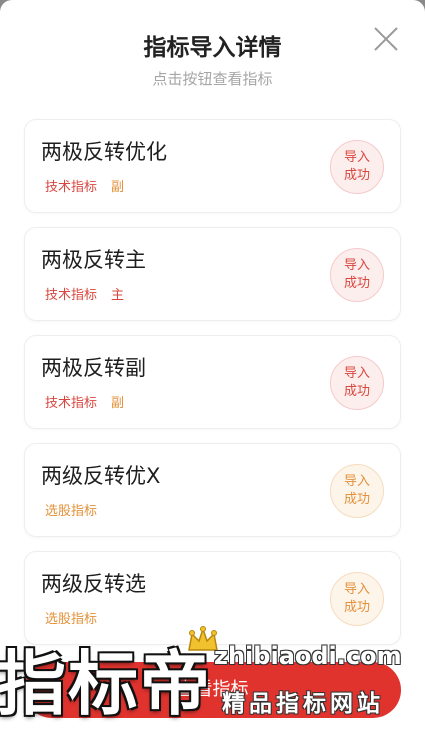  I want to click on watermark-brand: 指标帝, so click(106, 684).